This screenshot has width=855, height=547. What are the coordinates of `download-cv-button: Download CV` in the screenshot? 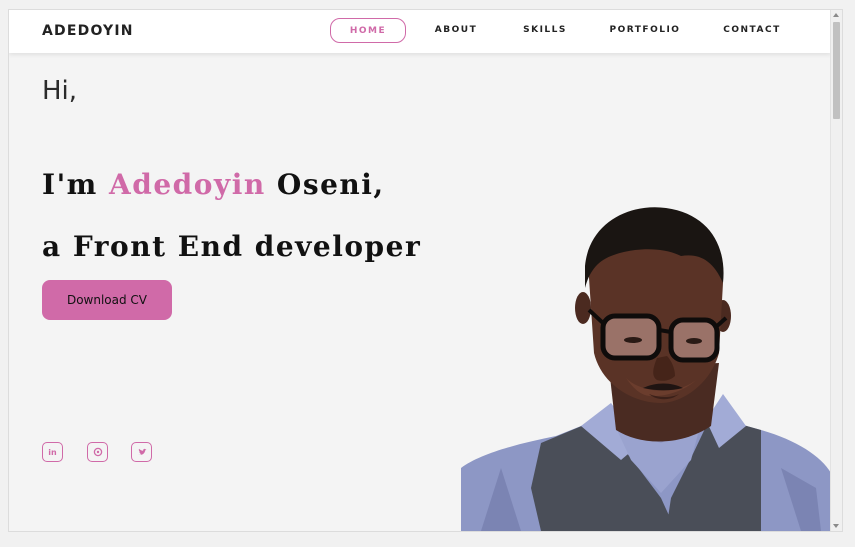 It's located at (107, 300).